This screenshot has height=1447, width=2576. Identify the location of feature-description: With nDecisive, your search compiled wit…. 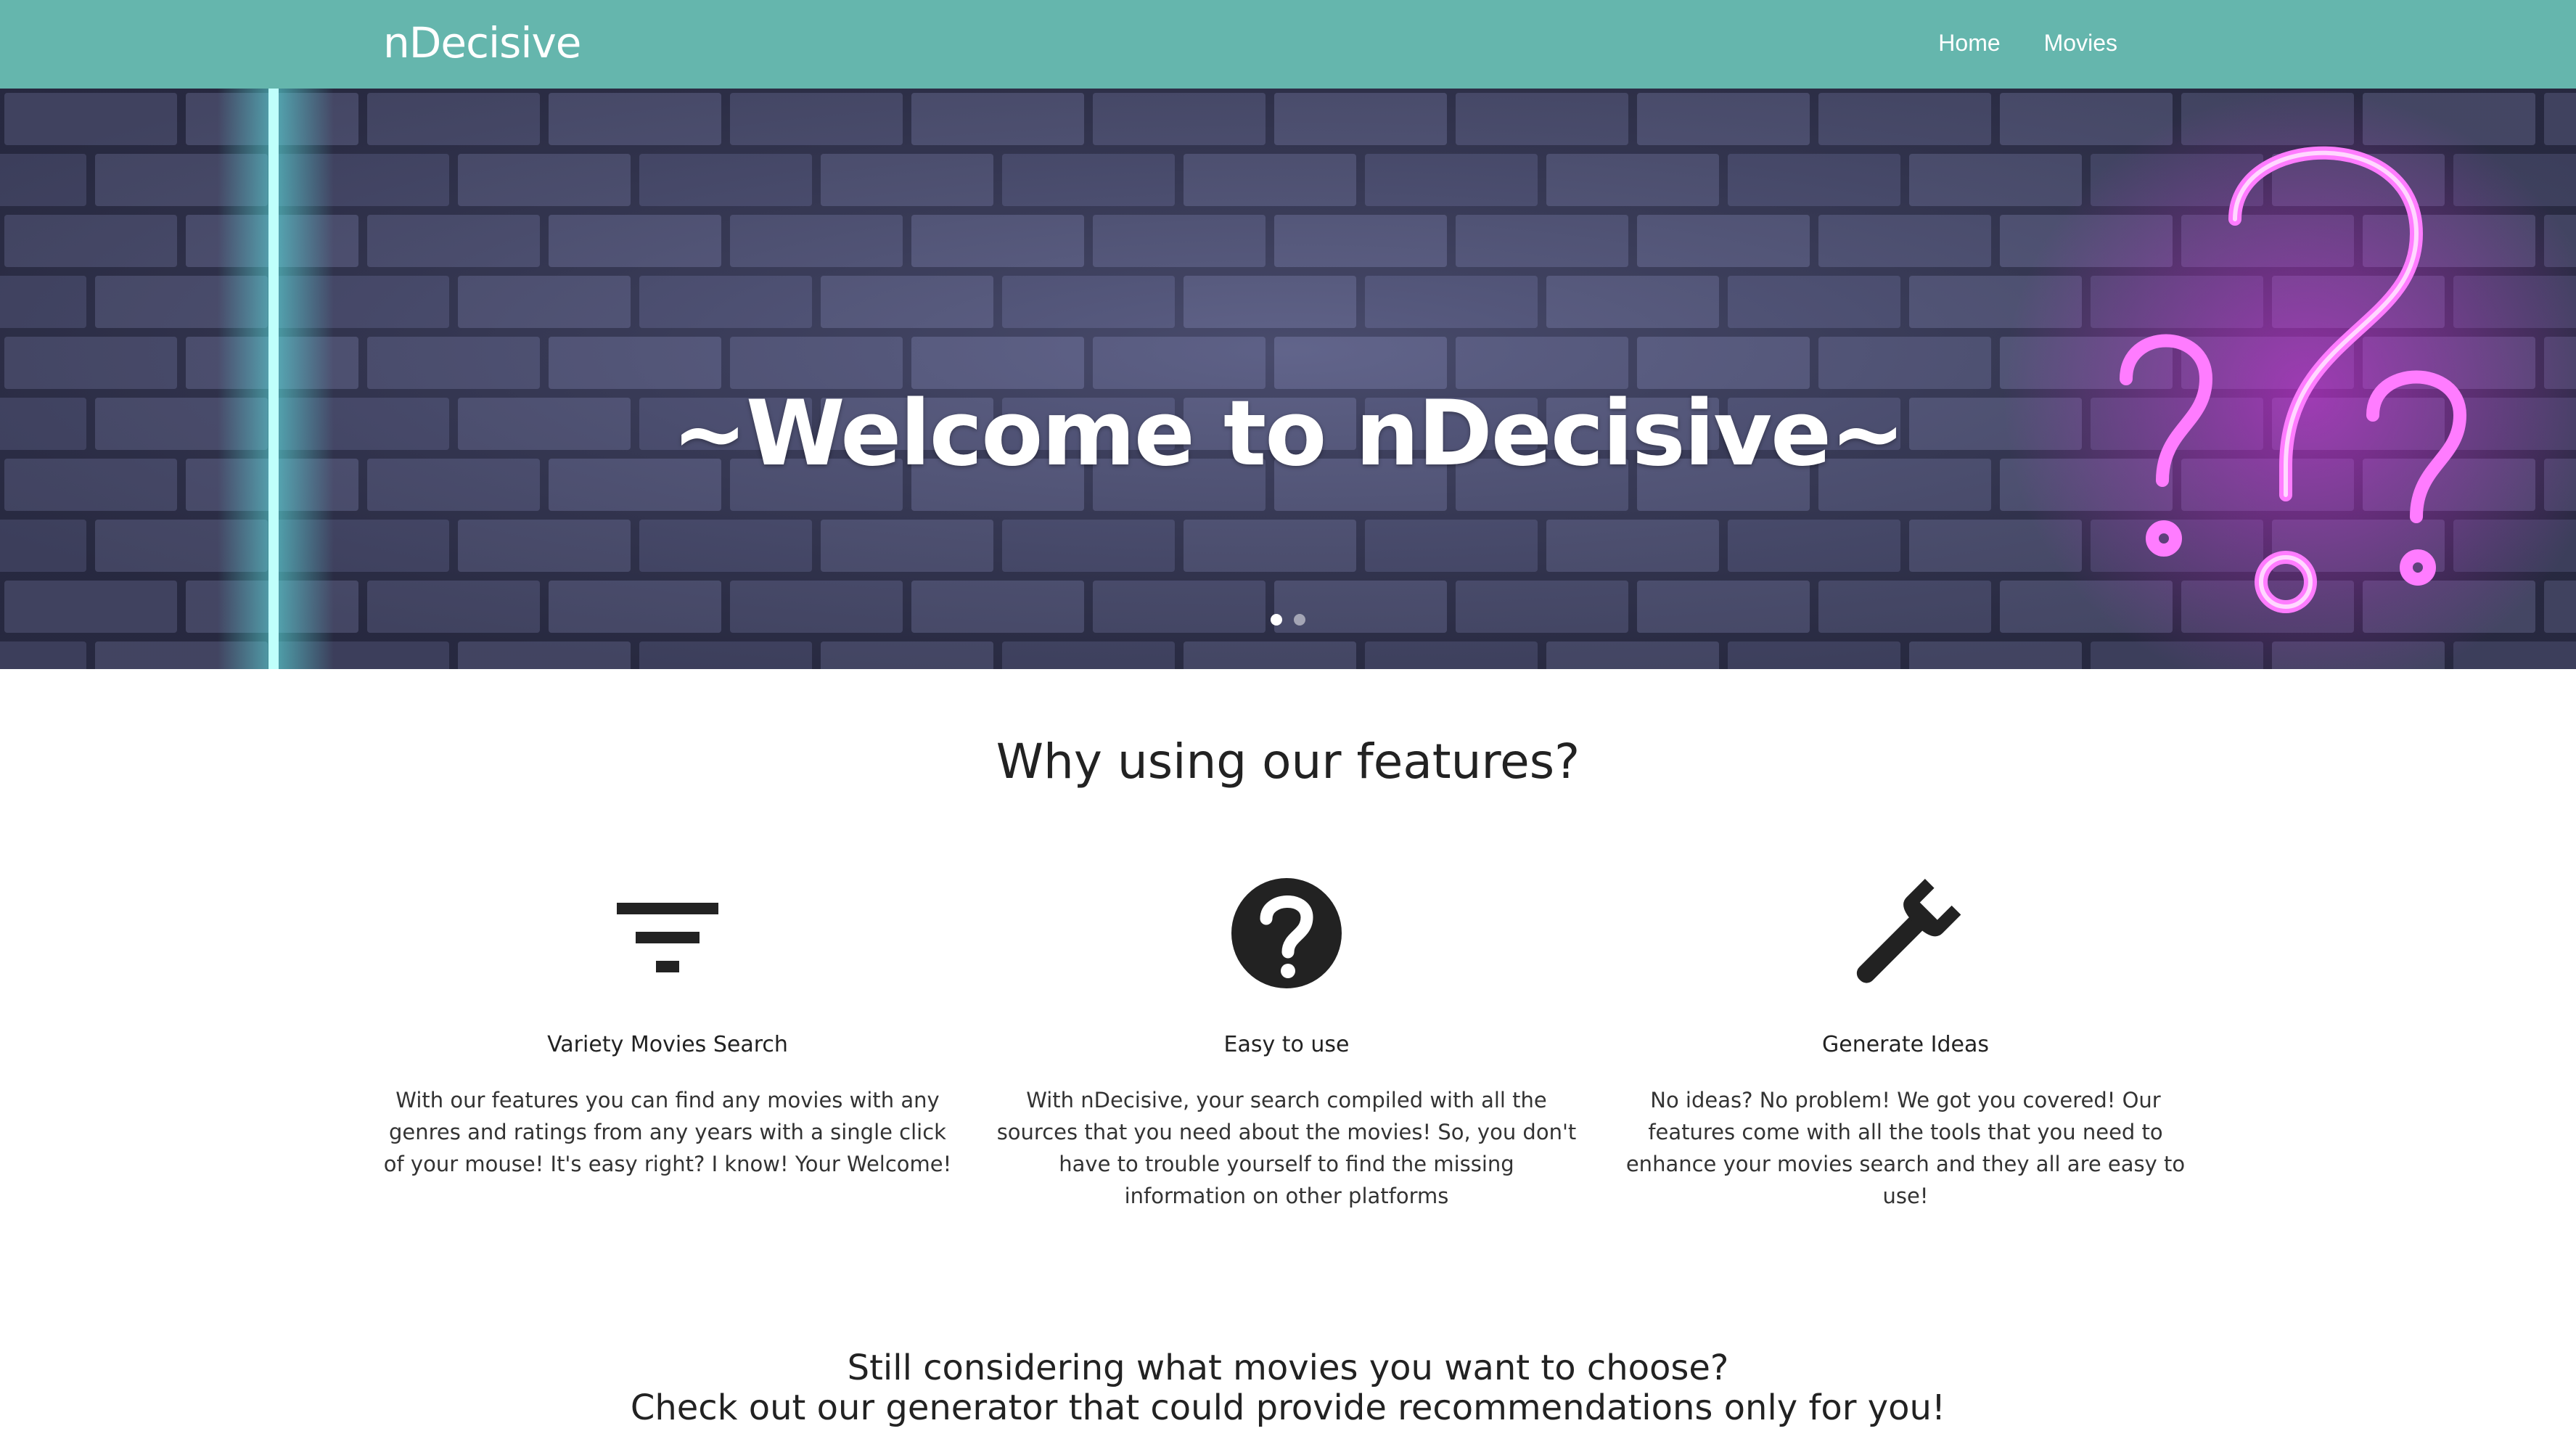
(1286, 1148).